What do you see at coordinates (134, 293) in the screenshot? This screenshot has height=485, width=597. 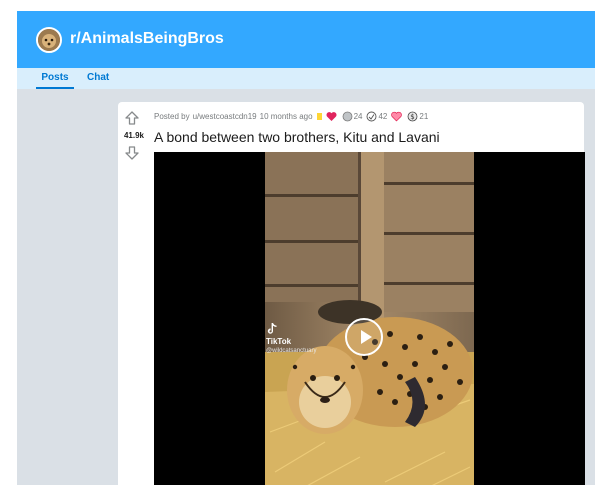 I see `vote-column: 41.9k` at bounding box center [134, 293].